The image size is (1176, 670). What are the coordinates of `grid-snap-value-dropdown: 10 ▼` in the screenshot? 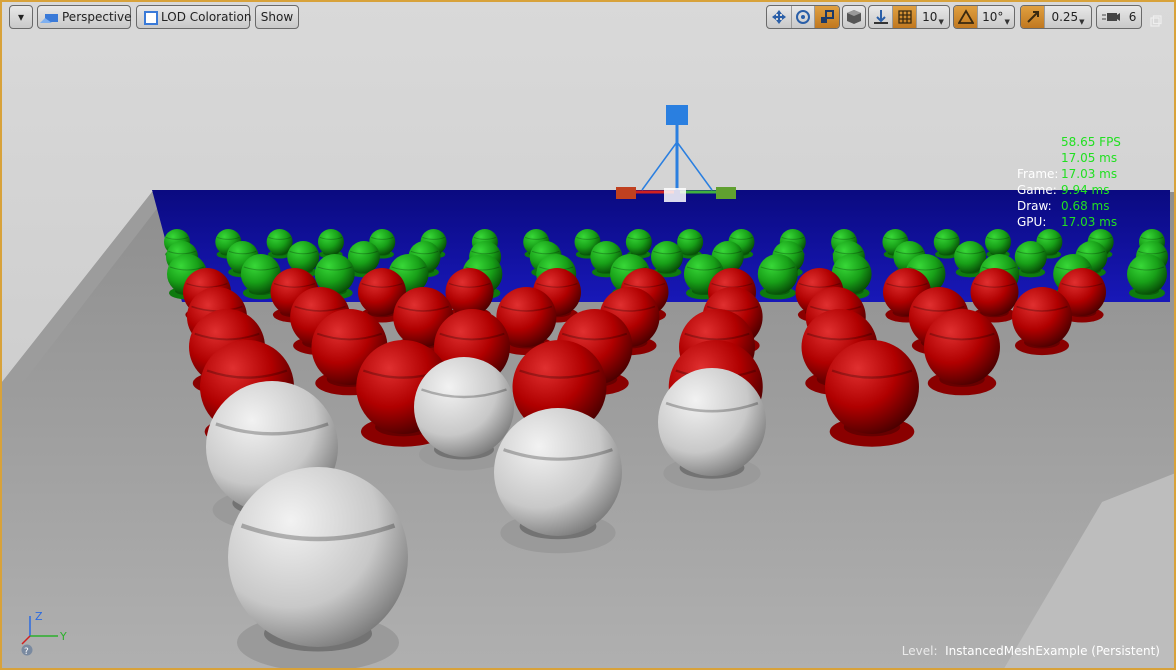 It's located at (933, 17).